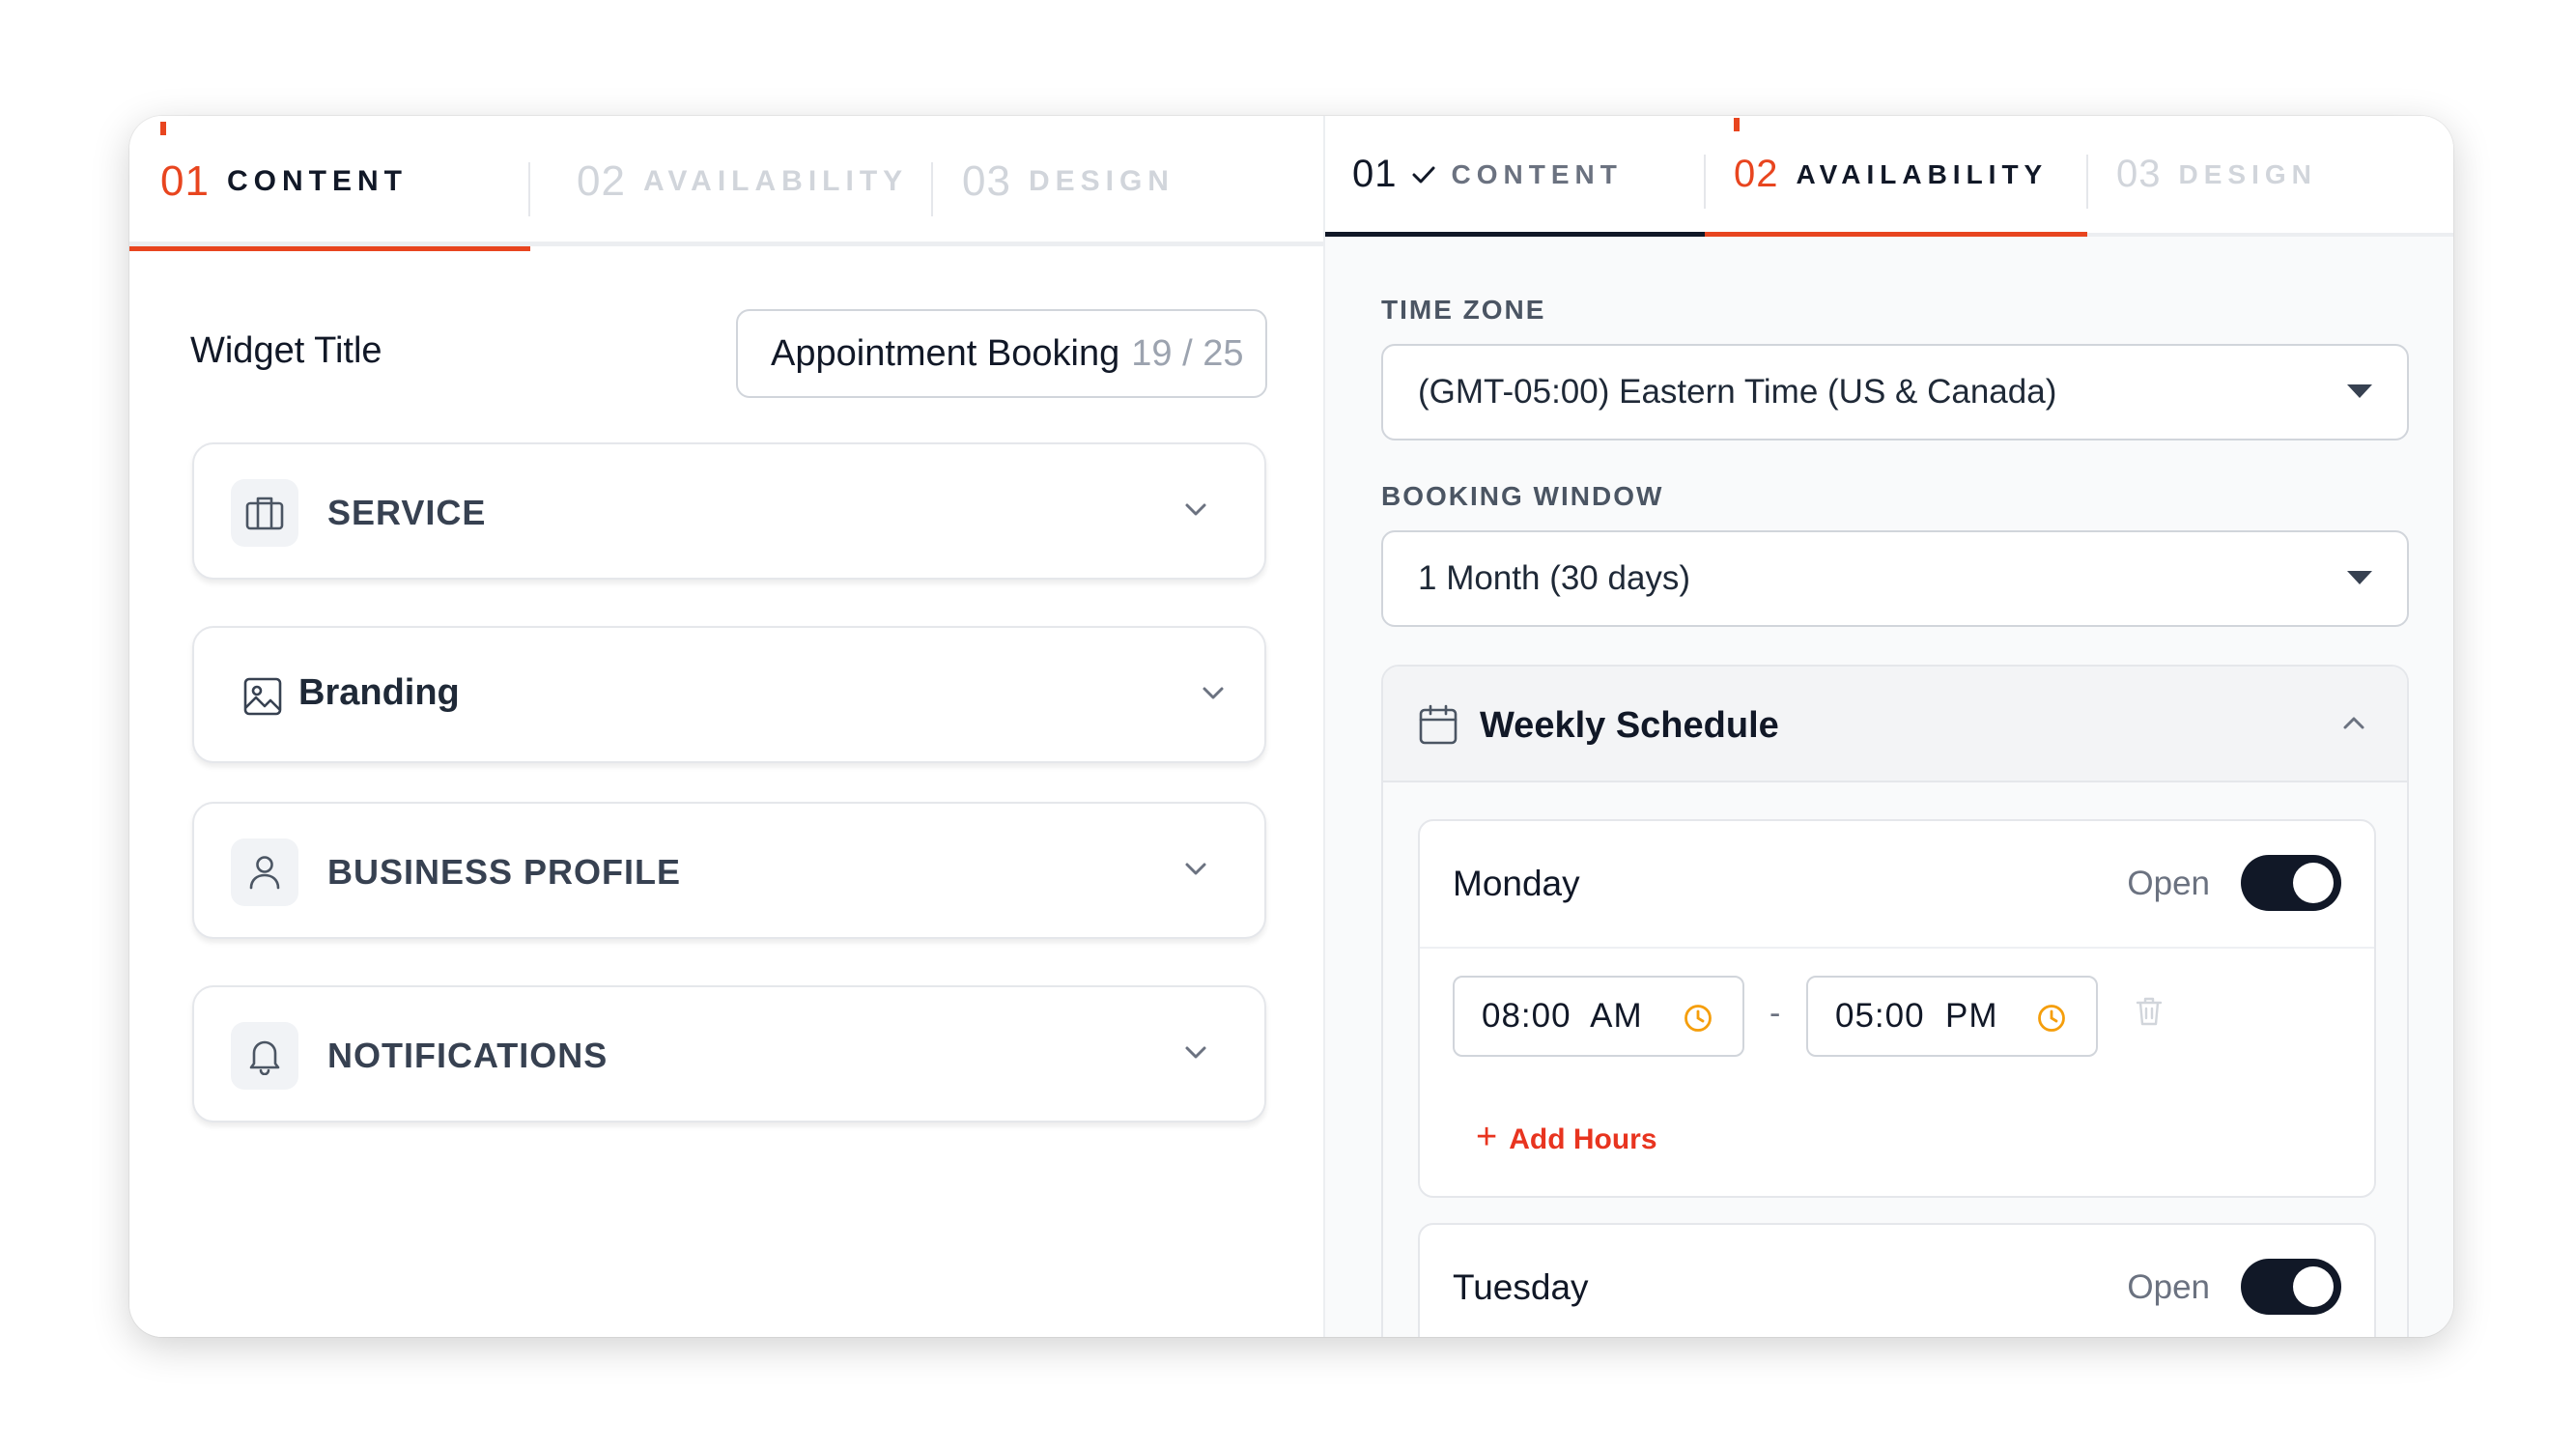 This screenshot has width=2576, height=1449. I want to click on time-zone-value: (GMT-05:00) Eastern Time (US & Canada), so click(1737, 392).